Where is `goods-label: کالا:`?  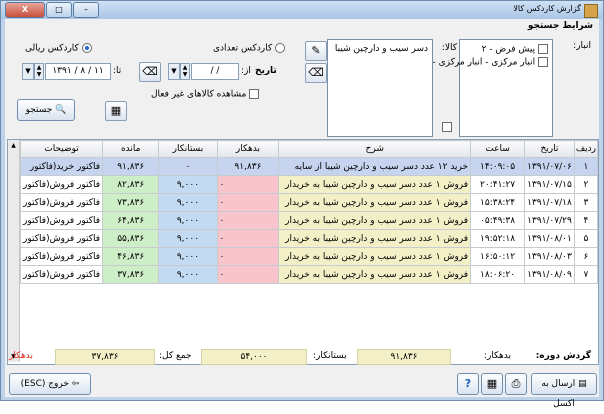 goods-label: کالا: is located at coordinates (449, 48).